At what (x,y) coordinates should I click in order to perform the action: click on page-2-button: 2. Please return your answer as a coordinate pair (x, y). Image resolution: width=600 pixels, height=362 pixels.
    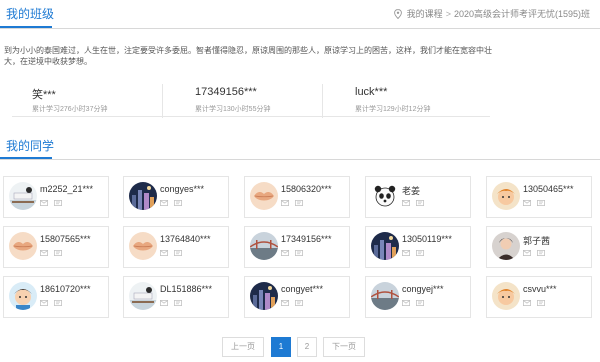
    Looking at the image, I should click on (307, 347).